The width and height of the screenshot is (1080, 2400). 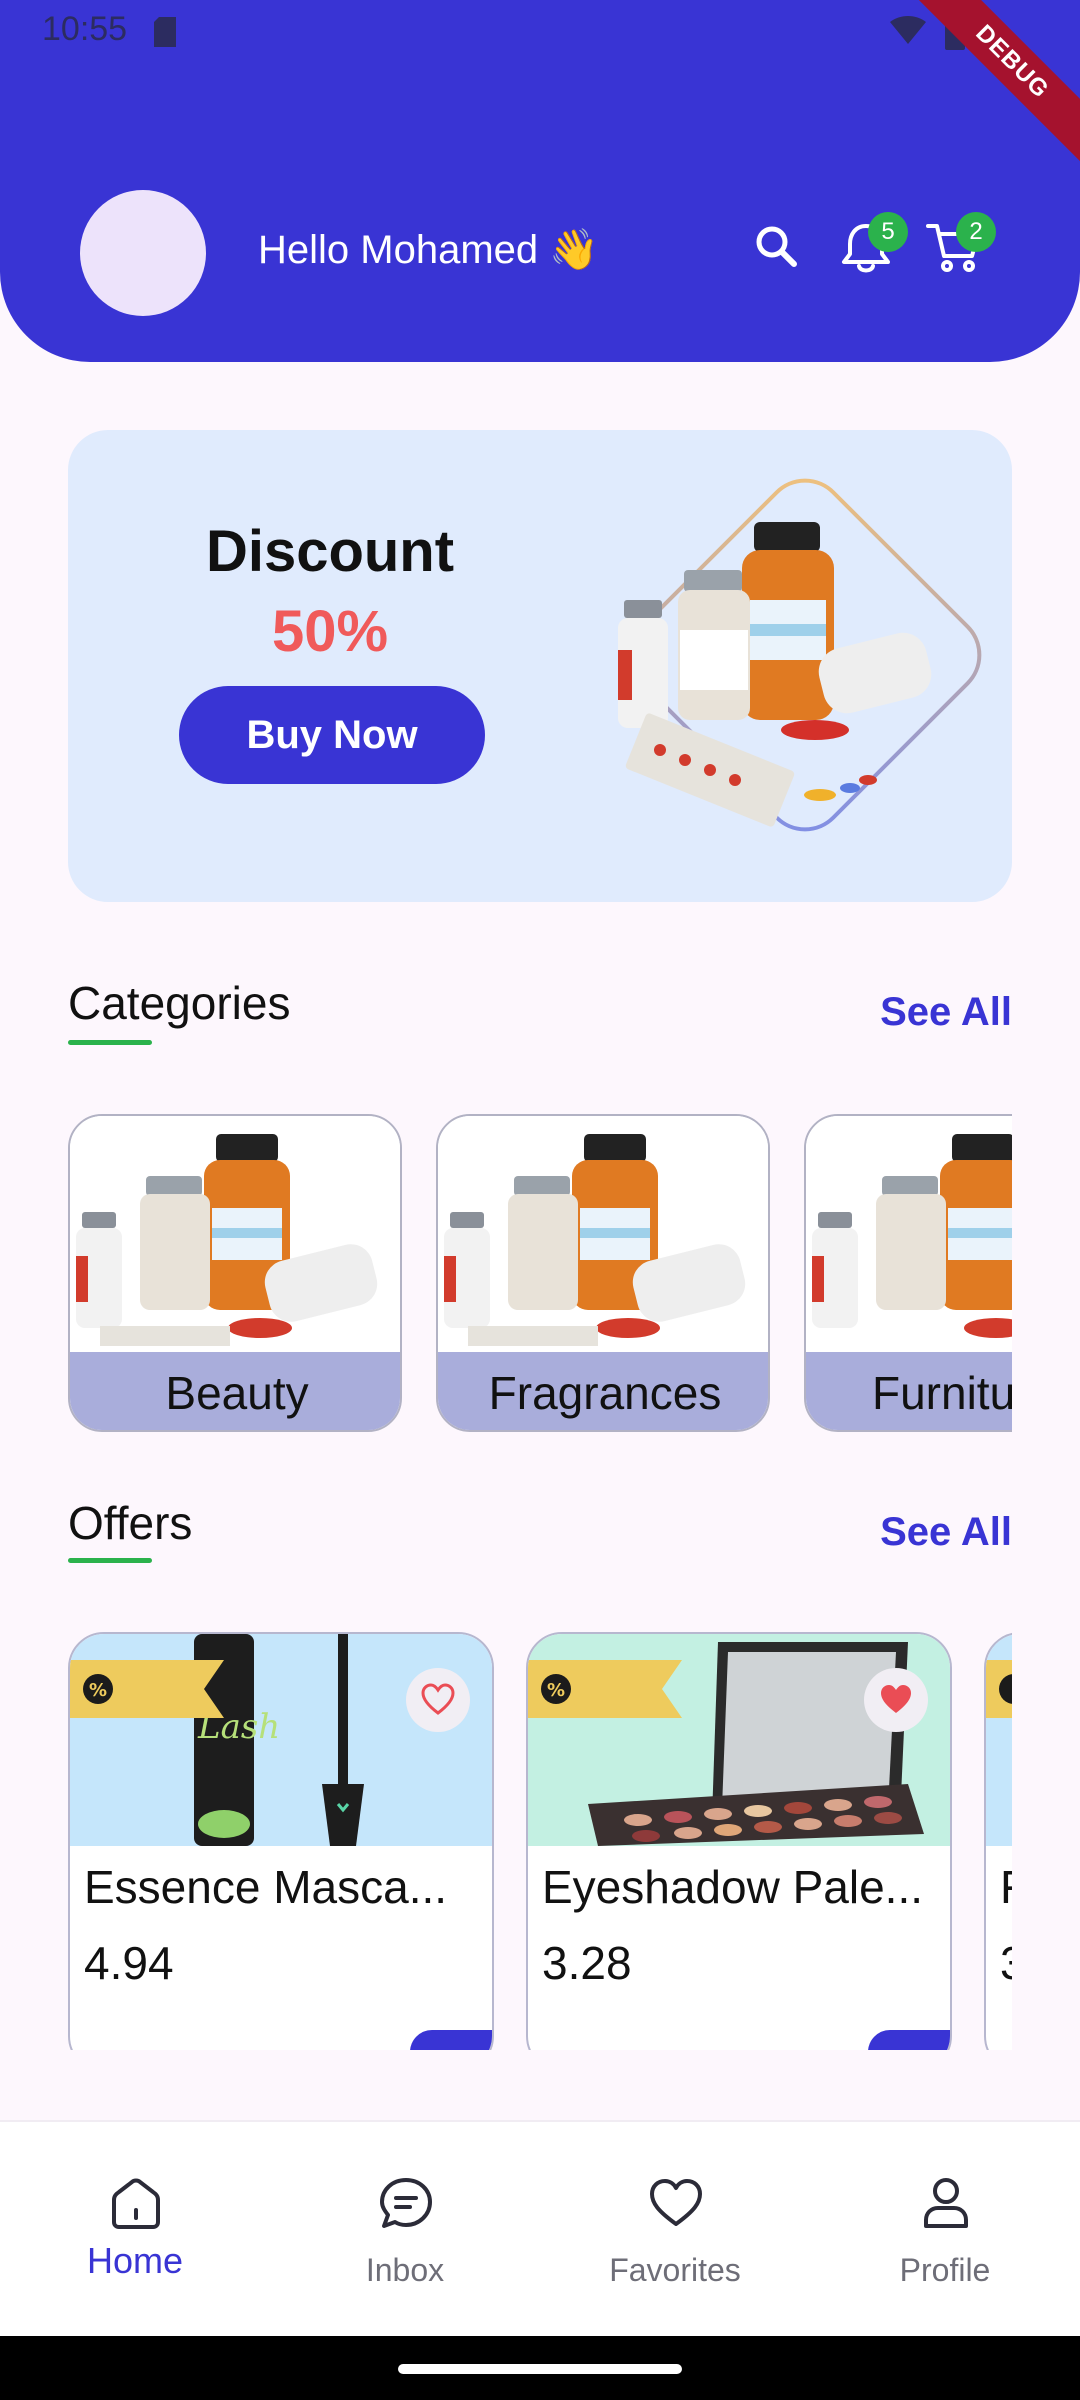 I want to click on offer-card: % Eyeshadow Pale... 3.28, so click(x=739, y=1841).